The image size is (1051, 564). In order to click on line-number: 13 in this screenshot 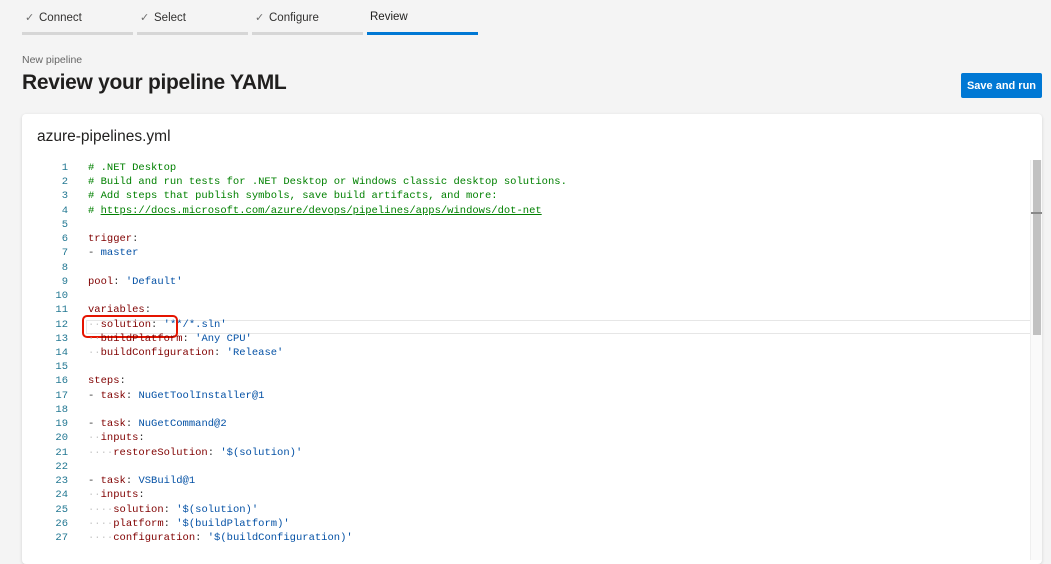, I will do `click(61, 338)`.